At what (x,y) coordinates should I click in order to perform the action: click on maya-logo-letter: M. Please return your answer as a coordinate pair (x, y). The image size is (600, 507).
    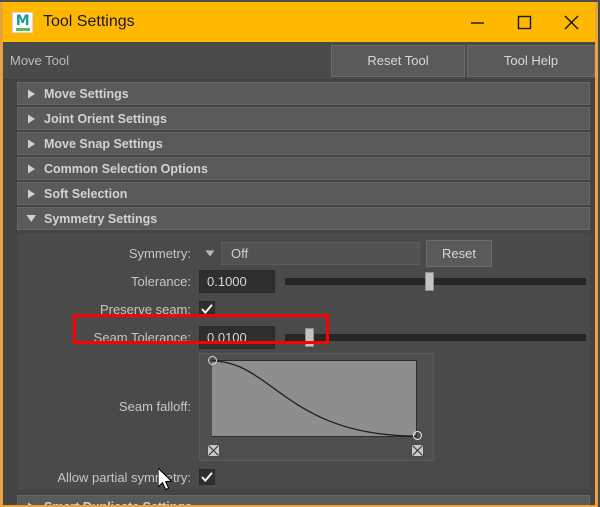
    Looking at the image, I should click on (22, 20).